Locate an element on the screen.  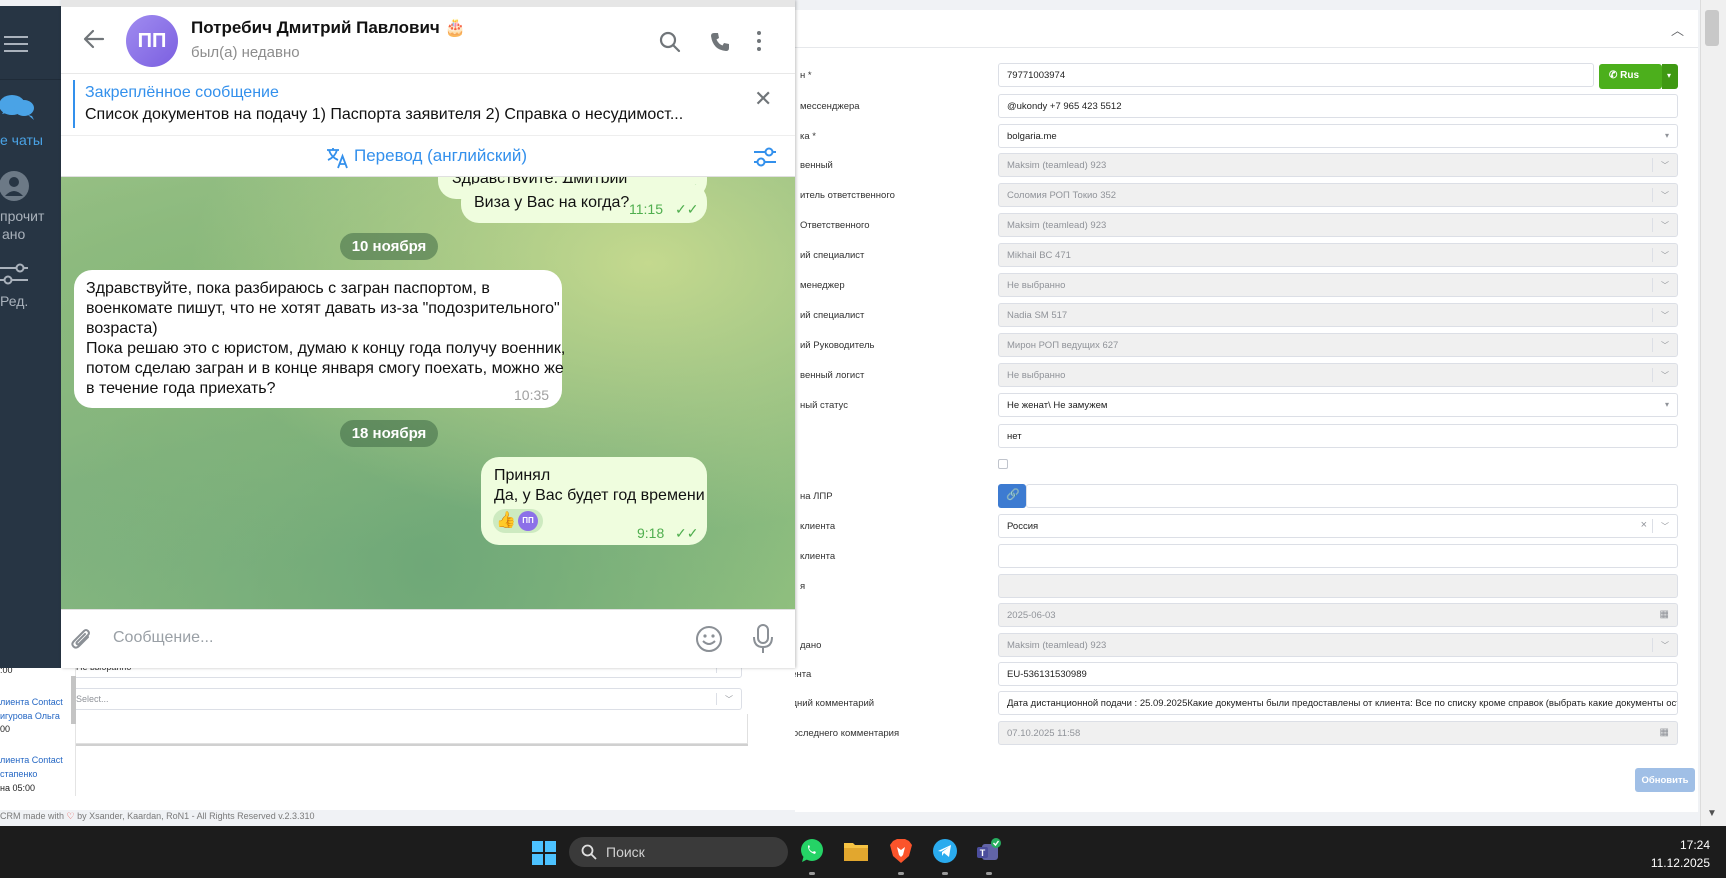
form-field: Не выбранно ﹀ is located at coordinates (1338, 285).